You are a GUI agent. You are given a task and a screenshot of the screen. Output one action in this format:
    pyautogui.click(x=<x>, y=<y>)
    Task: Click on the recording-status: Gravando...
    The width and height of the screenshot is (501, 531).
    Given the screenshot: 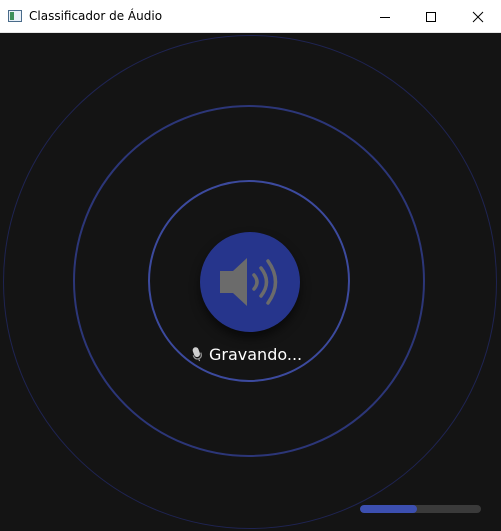 What is the action you would take?
    pyautogui.click(x=252, y=354)
    